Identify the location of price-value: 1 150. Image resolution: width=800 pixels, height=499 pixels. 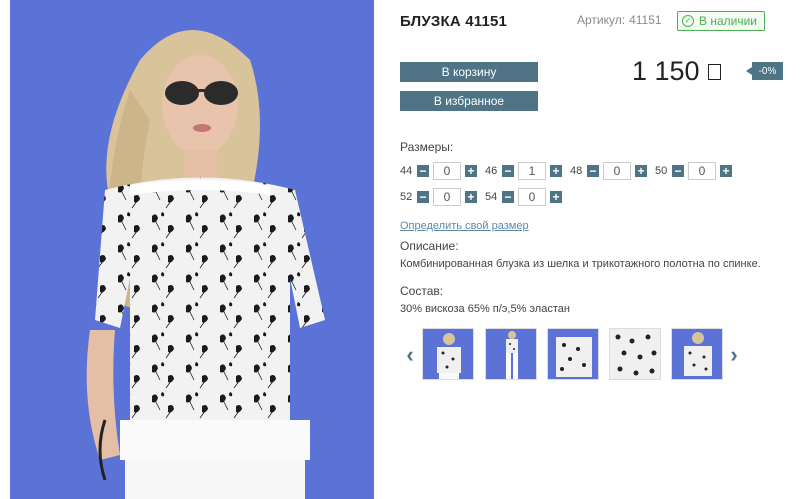
(666, 71).